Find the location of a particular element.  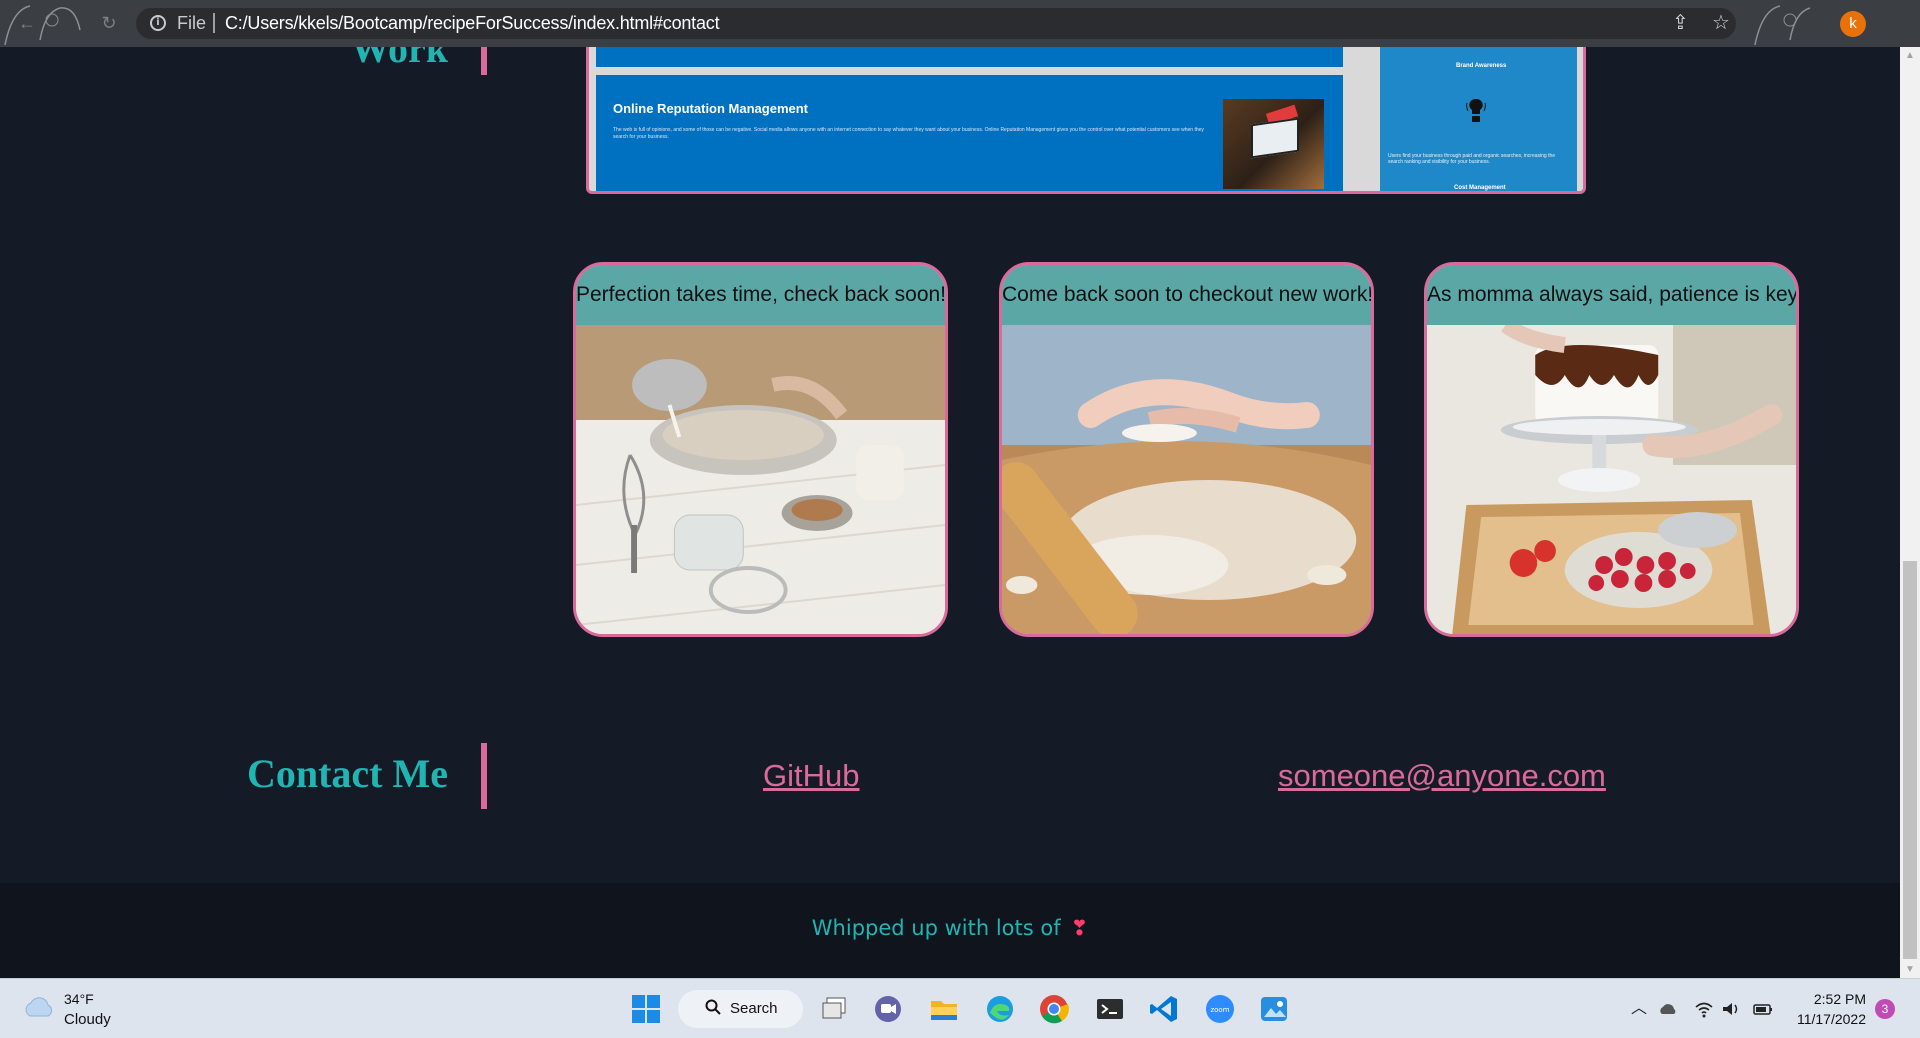

email-link: someone@anyone.com is located at coordinates (1442, 776).